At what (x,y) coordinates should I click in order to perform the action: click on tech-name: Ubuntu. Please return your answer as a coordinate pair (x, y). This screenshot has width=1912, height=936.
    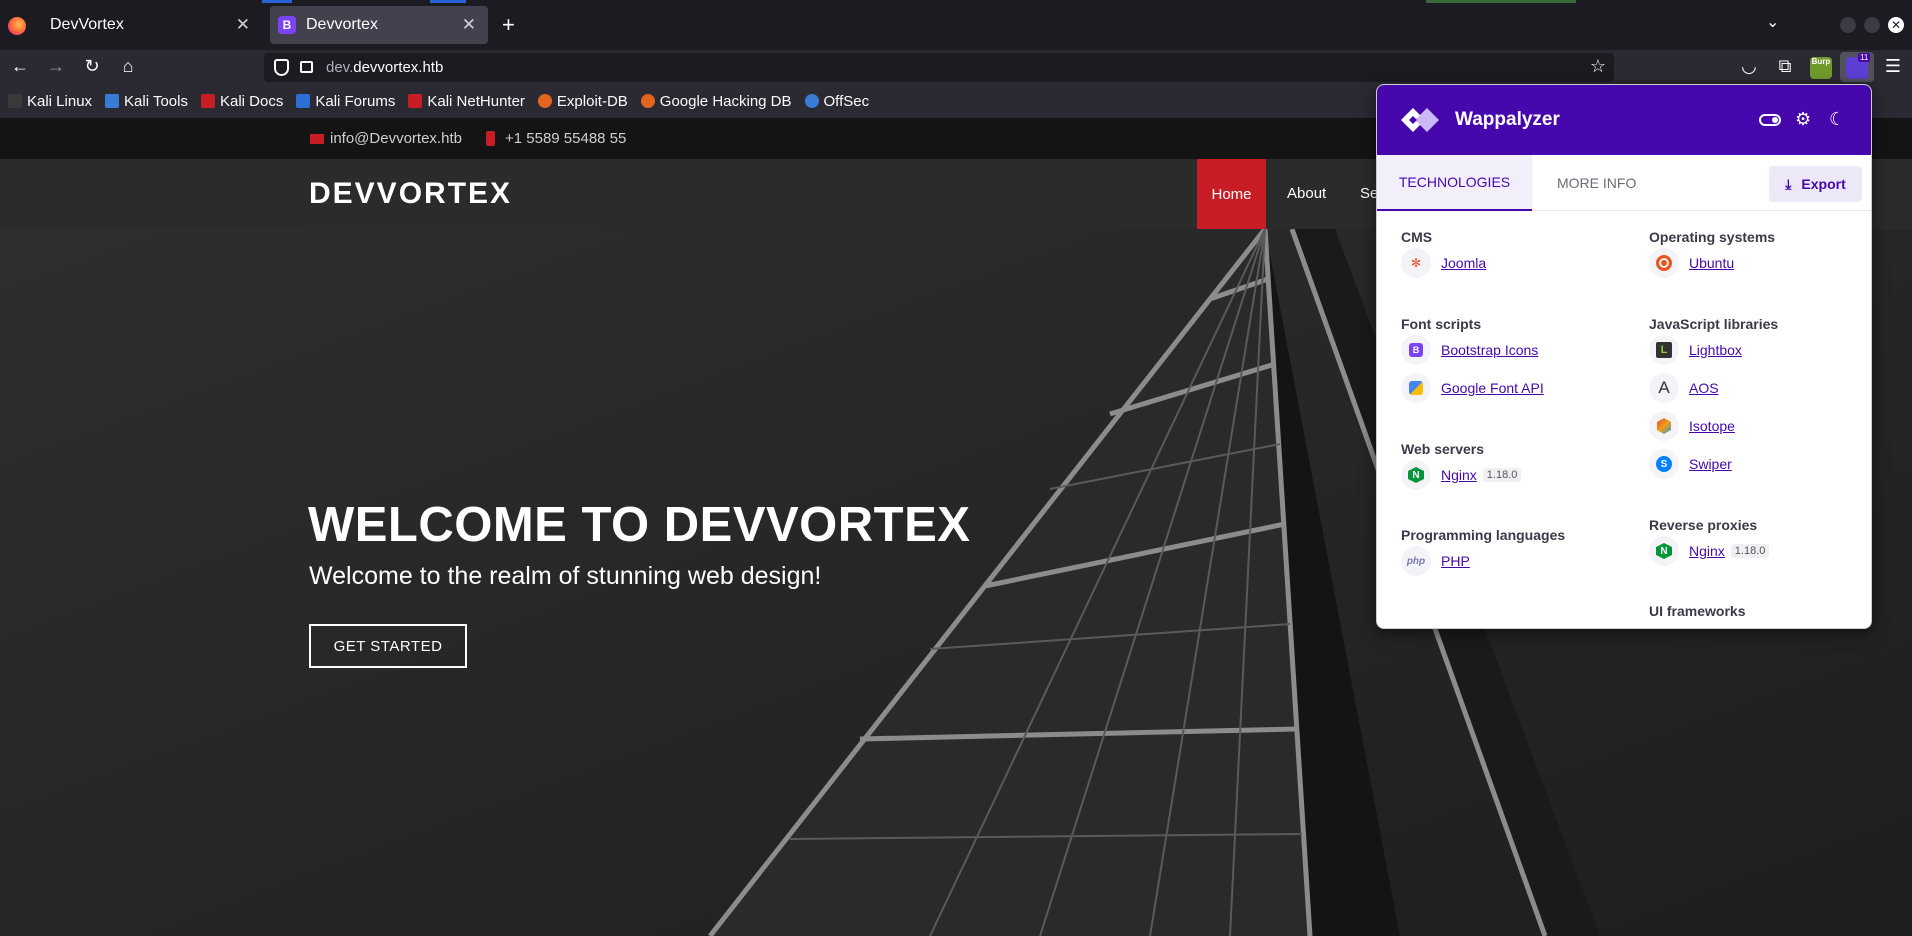
    Looking at the image, I should click on (1712, 263).